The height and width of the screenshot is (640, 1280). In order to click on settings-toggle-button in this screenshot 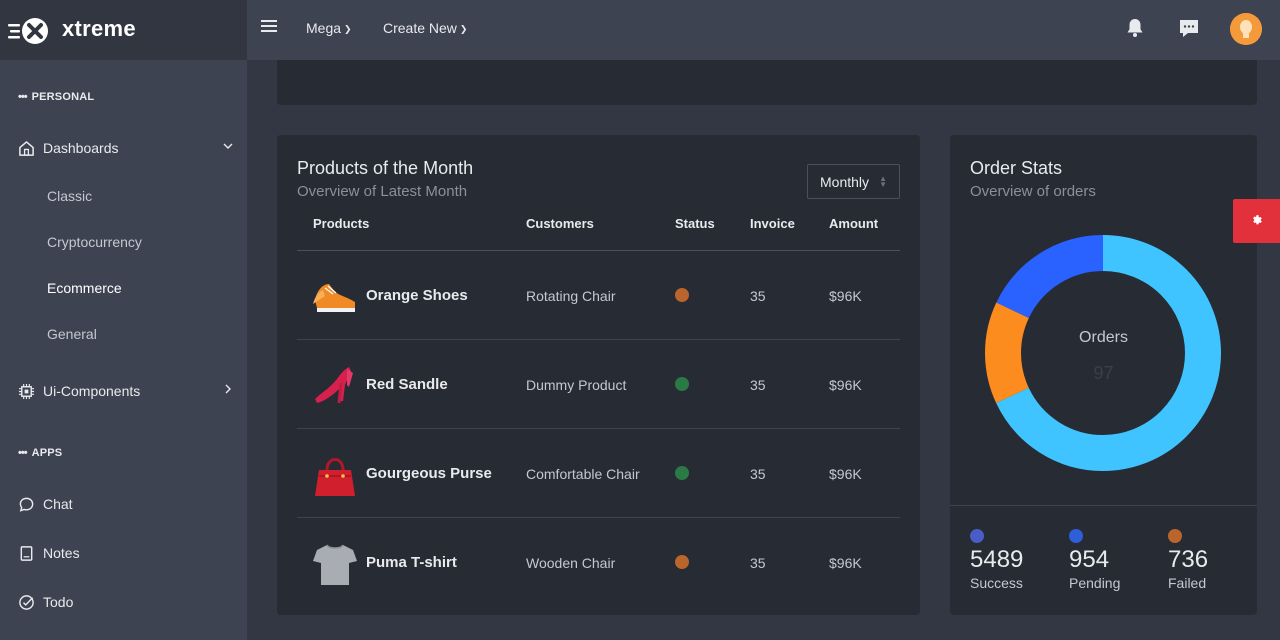, I will do `click(1256, 221)`.